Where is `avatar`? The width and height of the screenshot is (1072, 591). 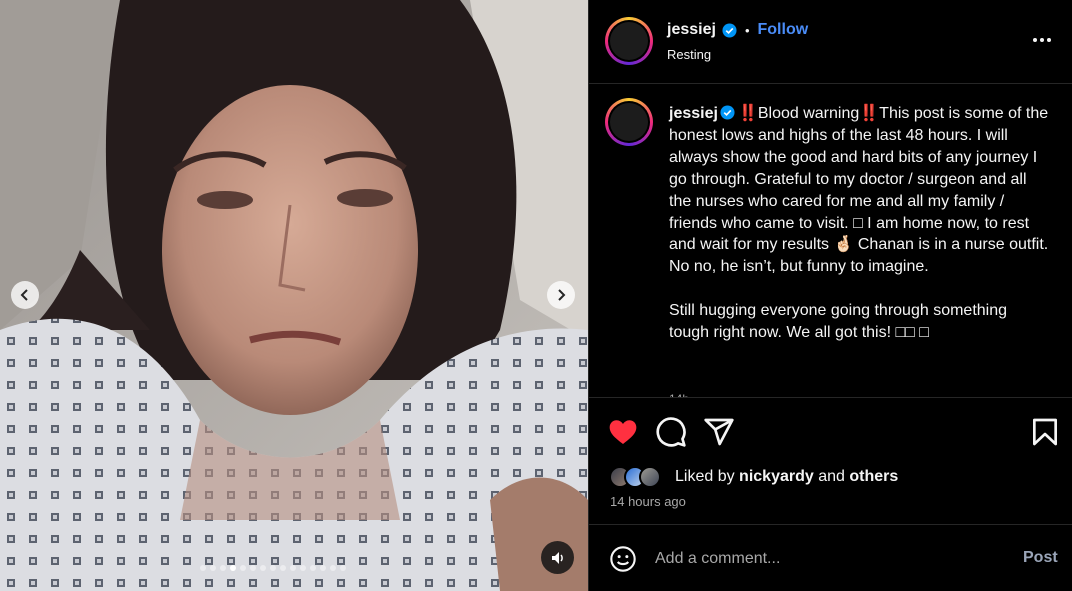
avatar is located at coordinates (629, 41).